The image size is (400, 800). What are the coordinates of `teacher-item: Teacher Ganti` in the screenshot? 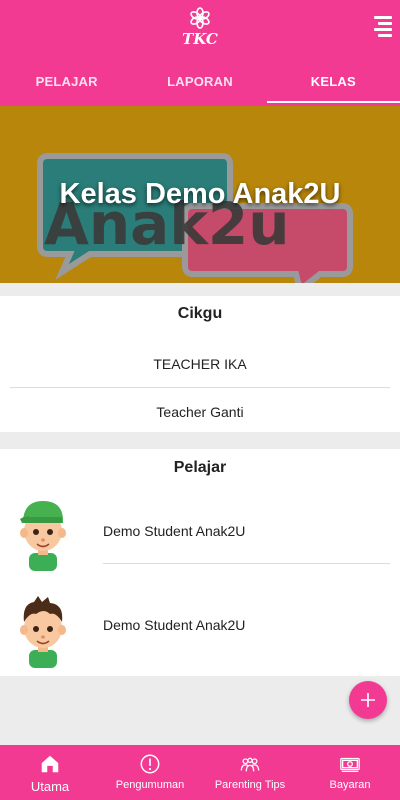 It's located at (200, 412).